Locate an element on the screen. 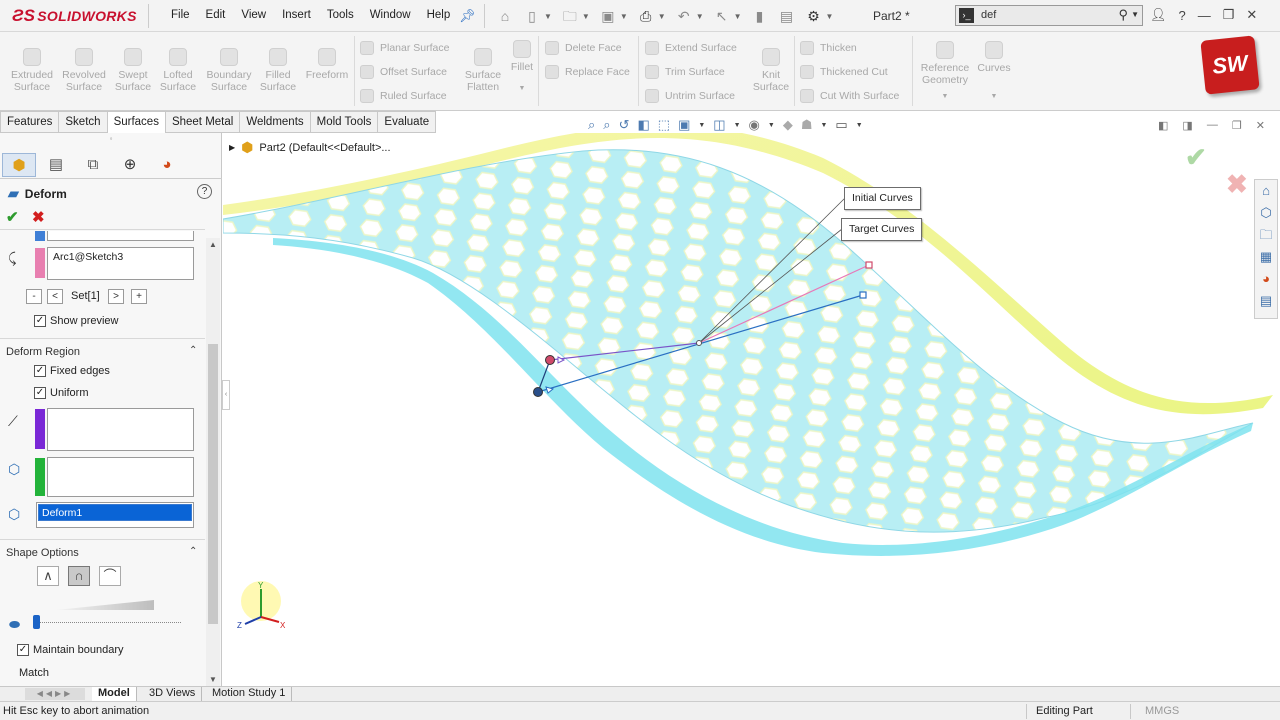 The image size is (1280, 720). panel-scrollbar: ▲ ▼ is located at coordinates (213, 462).